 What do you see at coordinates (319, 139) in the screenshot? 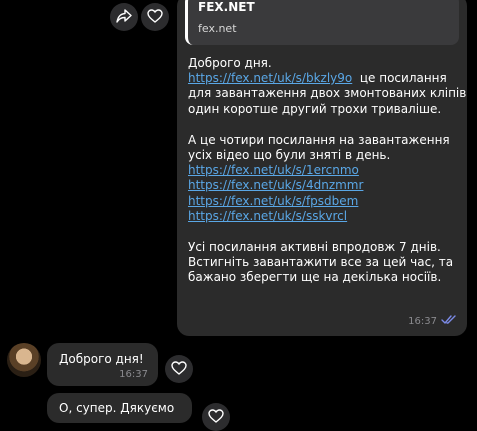
I see `line5: А це чотири посилання на завантаження` at bounding box center [319, 139].